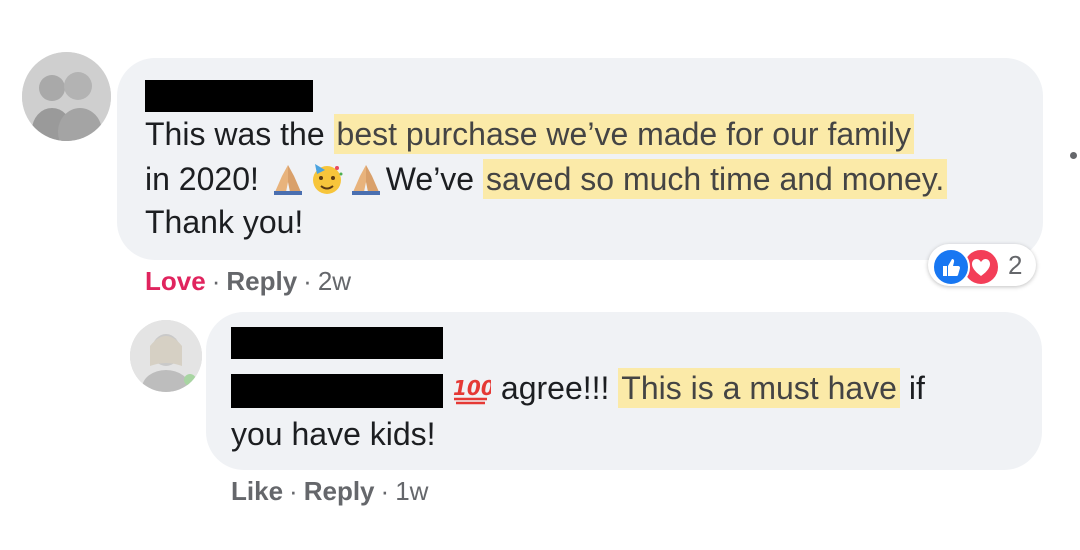 Image resolution: width=1080 pixels, height=550 pixels. What do you see at coordinates (759, 388) in the screenshot?
I see `reply-highlight: This is a must have` at bounding box center [759, 388].